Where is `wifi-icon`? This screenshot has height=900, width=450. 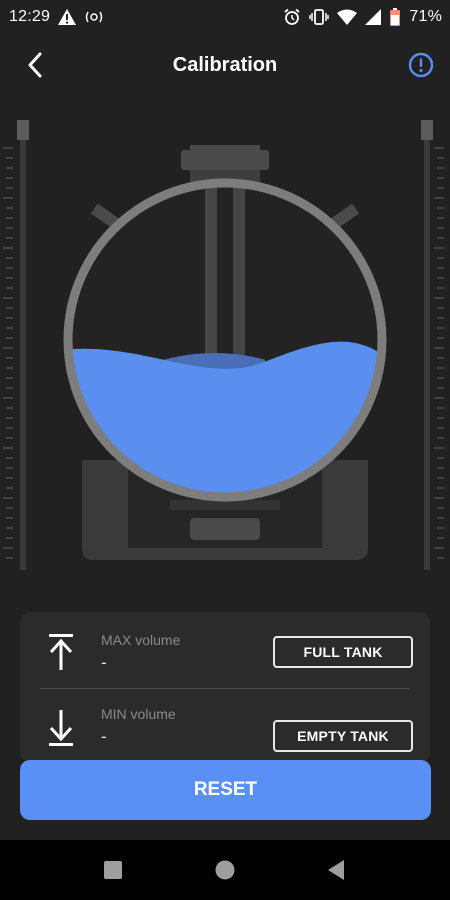
wifi-icon is located at coordinates (347, 17).